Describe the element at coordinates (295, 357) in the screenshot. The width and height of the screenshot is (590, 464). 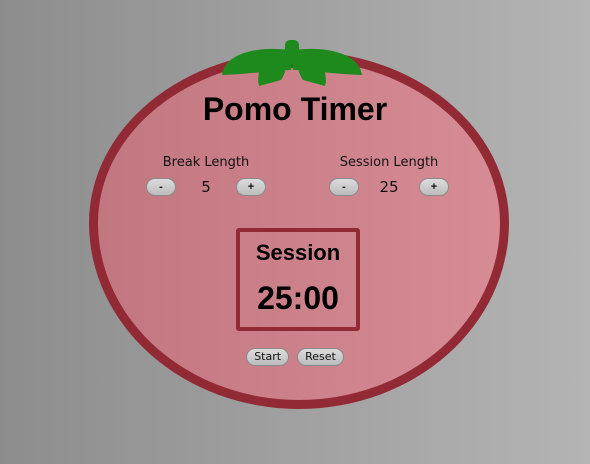
I see `timer-actions: Start Reset` at that location.